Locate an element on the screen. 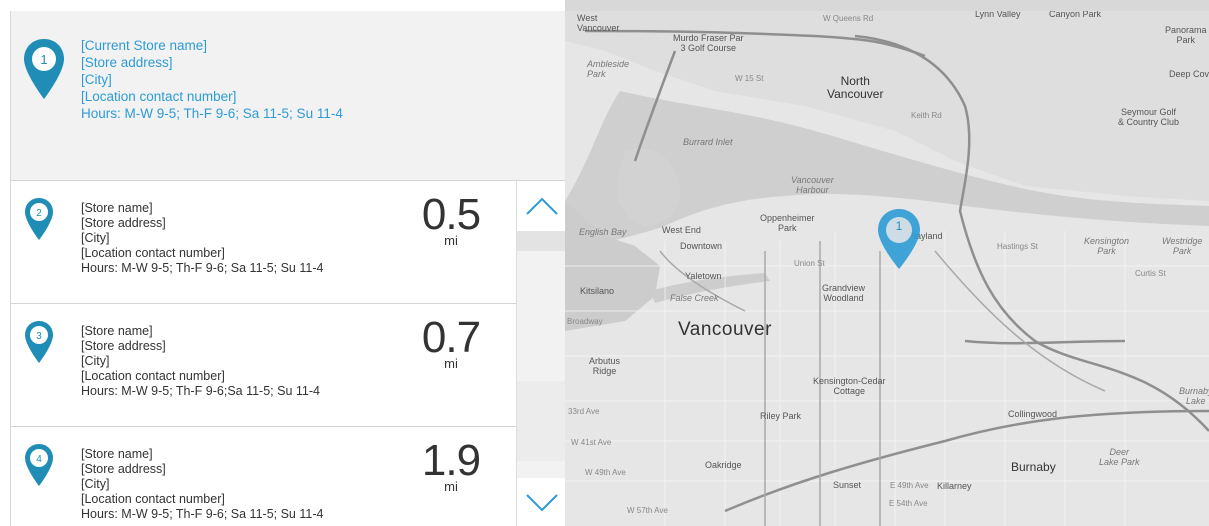 The width and height of the screenshot is (1209, 526). map-pin-icon: 4 is located at coordinates (39, 465).